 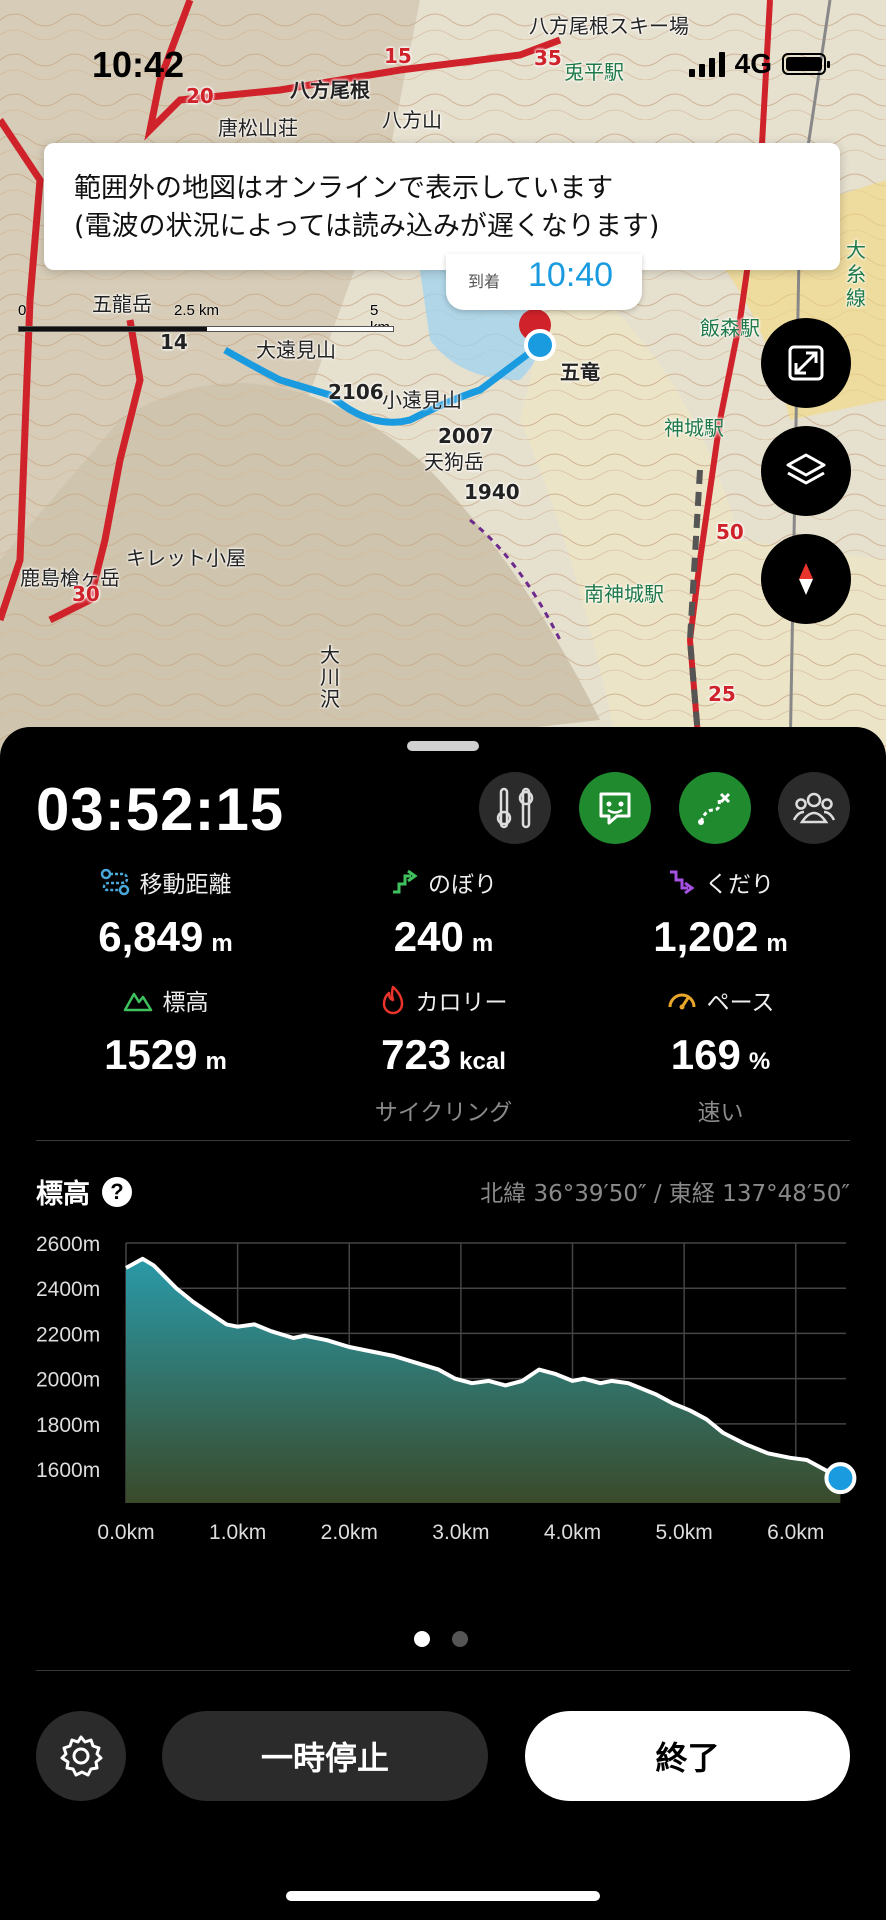 What do you see at coordinates (68, 1244) in the screenshot?
I see `y-tick-label: 2600m` at bounding box center [68, 1244].